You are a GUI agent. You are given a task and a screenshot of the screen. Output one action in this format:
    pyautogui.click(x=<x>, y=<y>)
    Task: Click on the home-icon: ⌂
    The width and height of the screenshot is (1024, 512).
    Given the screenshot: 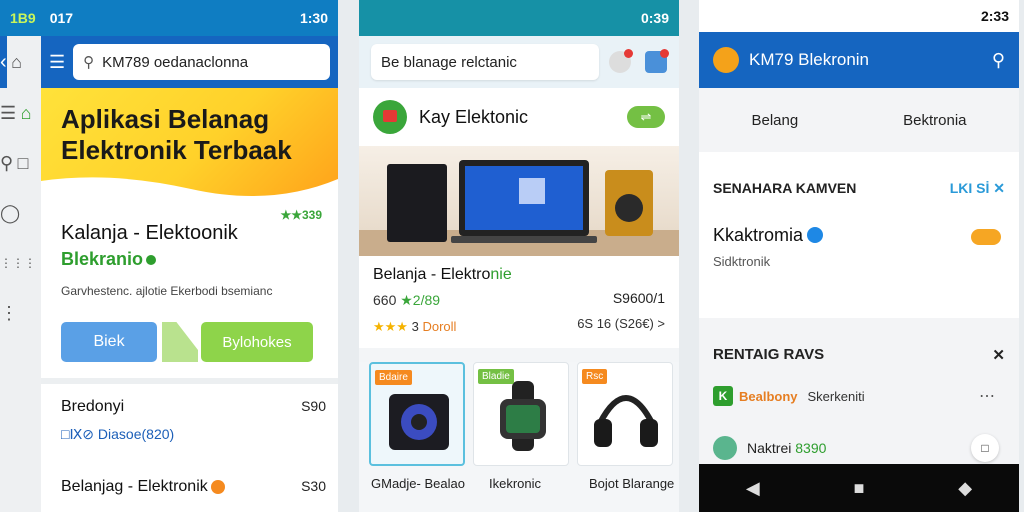 What is the action you would take?
    pyautogui.click(x=16, y=62)
    